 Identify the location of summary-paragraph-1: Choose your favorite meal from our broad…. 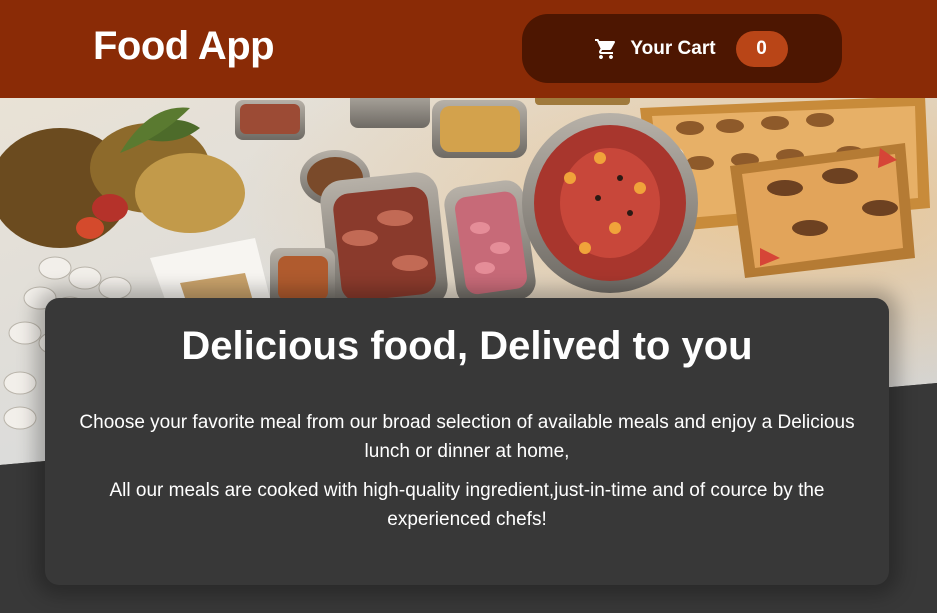
(467, 437).